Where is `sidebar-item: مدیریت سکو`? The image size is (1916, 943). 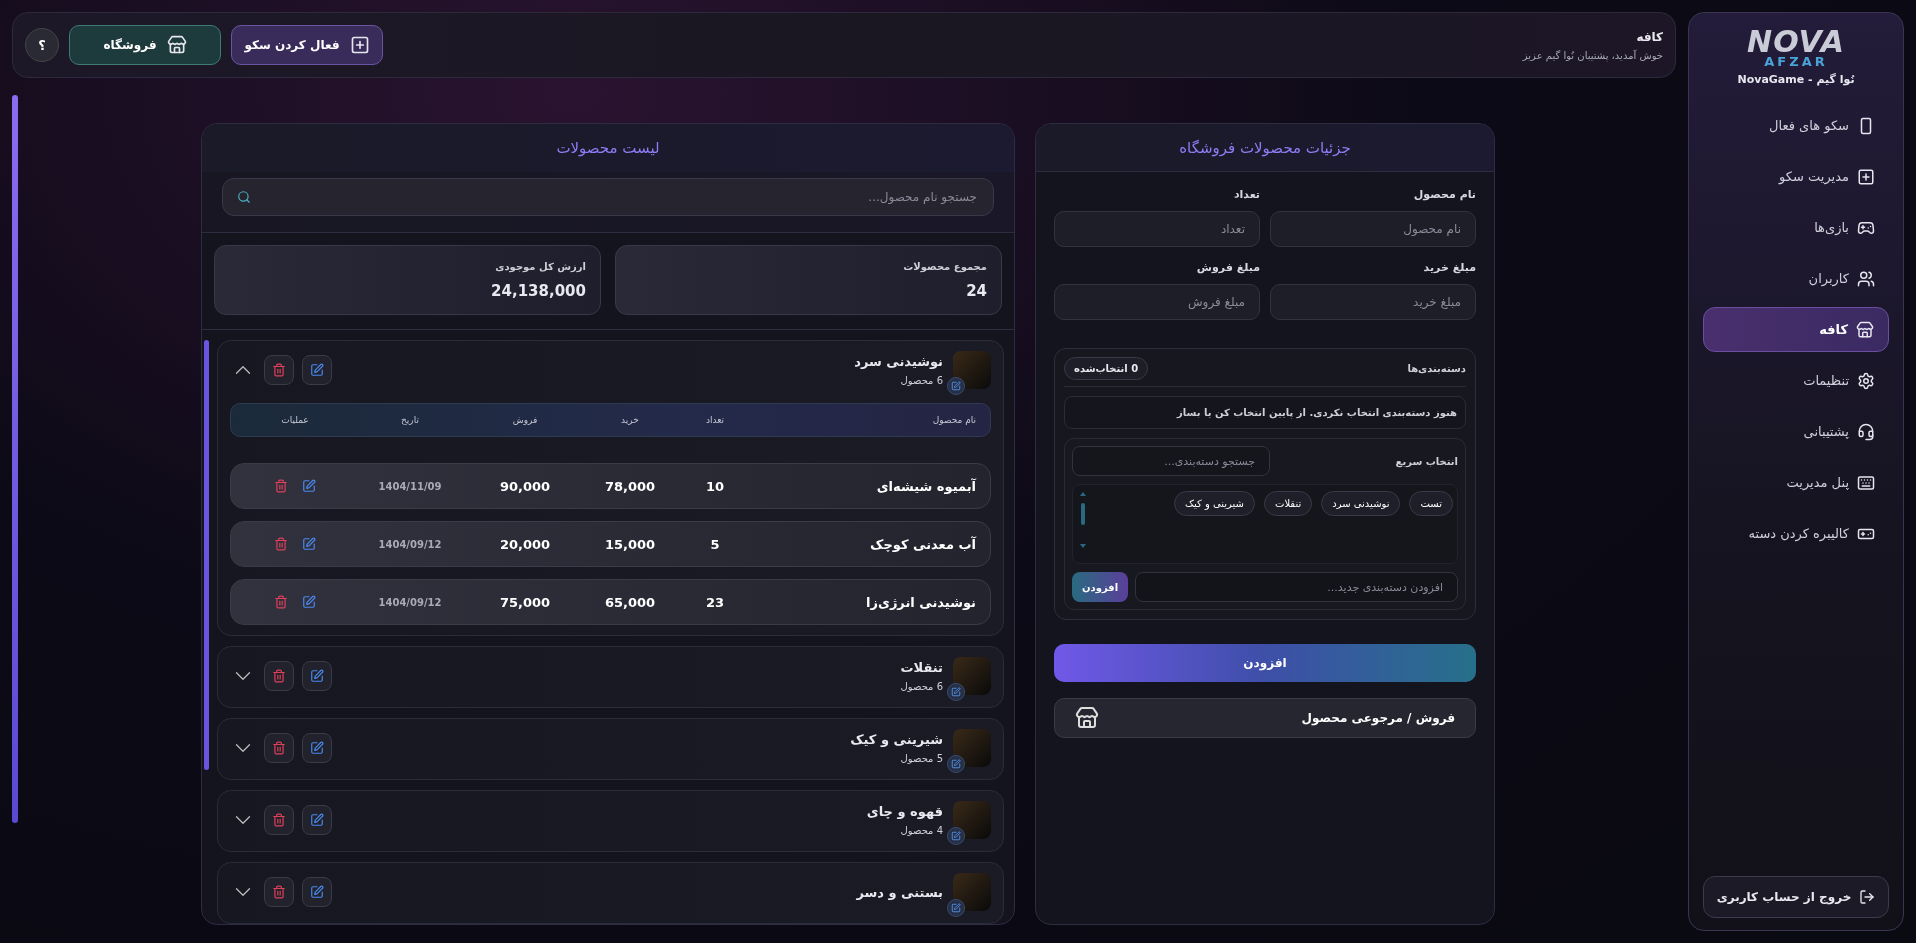
sidebar-item: مدیریت سکو is located at coordinates (1796, 176).